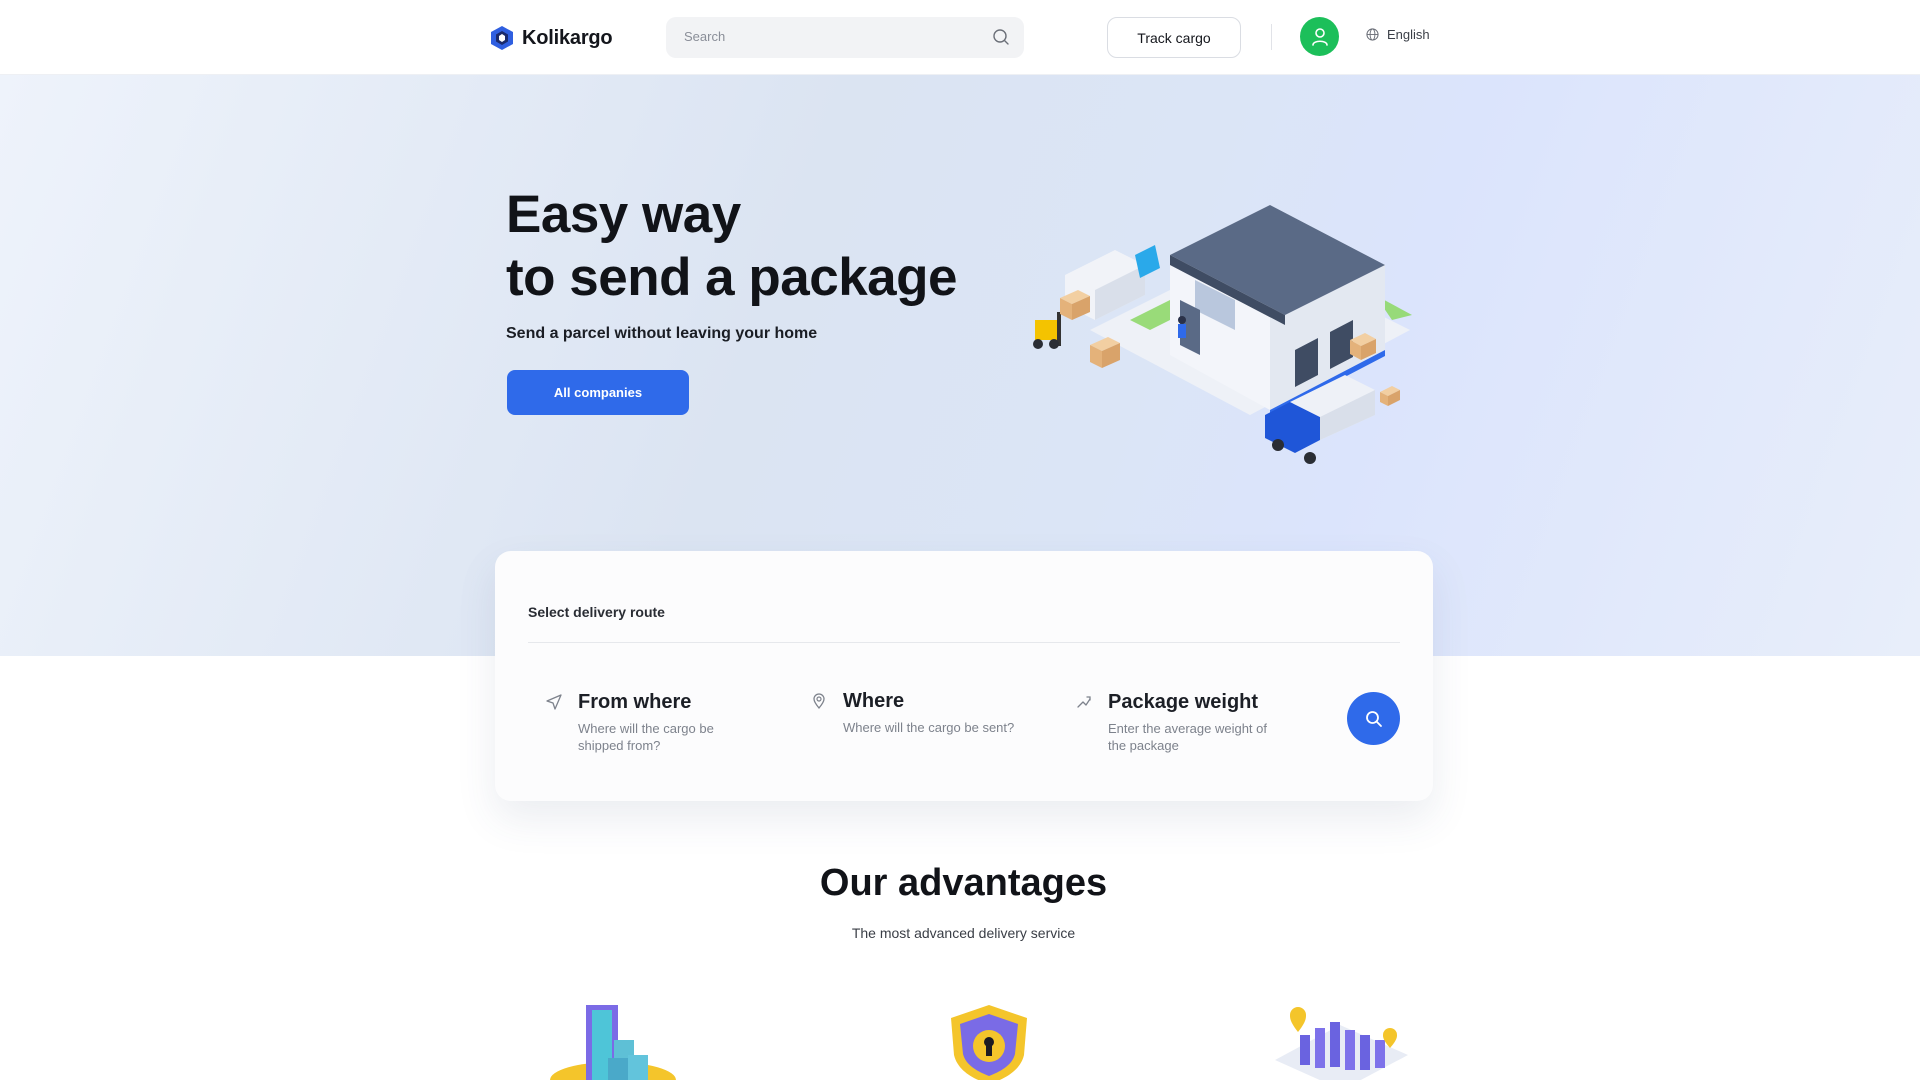 The height and width of the screenshot is (1080, 1920). What do you see at coordinates (732, 246) in the screenshot?
I see `hero-title: Easy way to send a package` at bounding box center [732, 246].